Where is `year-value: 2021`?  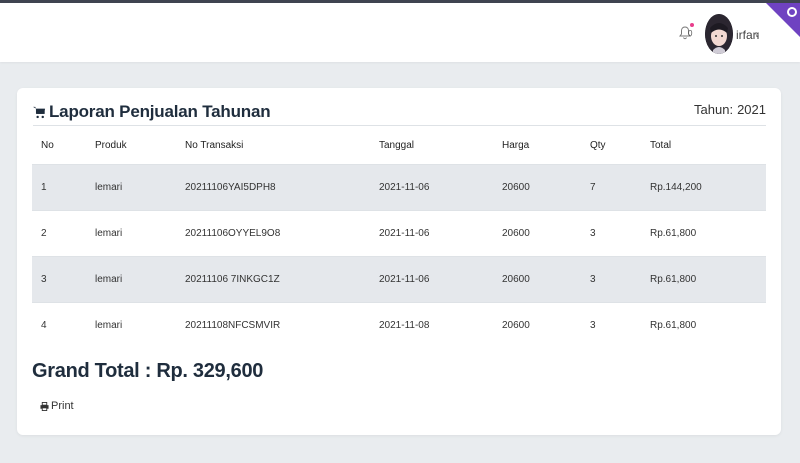
year-value: 2021 is located at coordinates (751, 109).